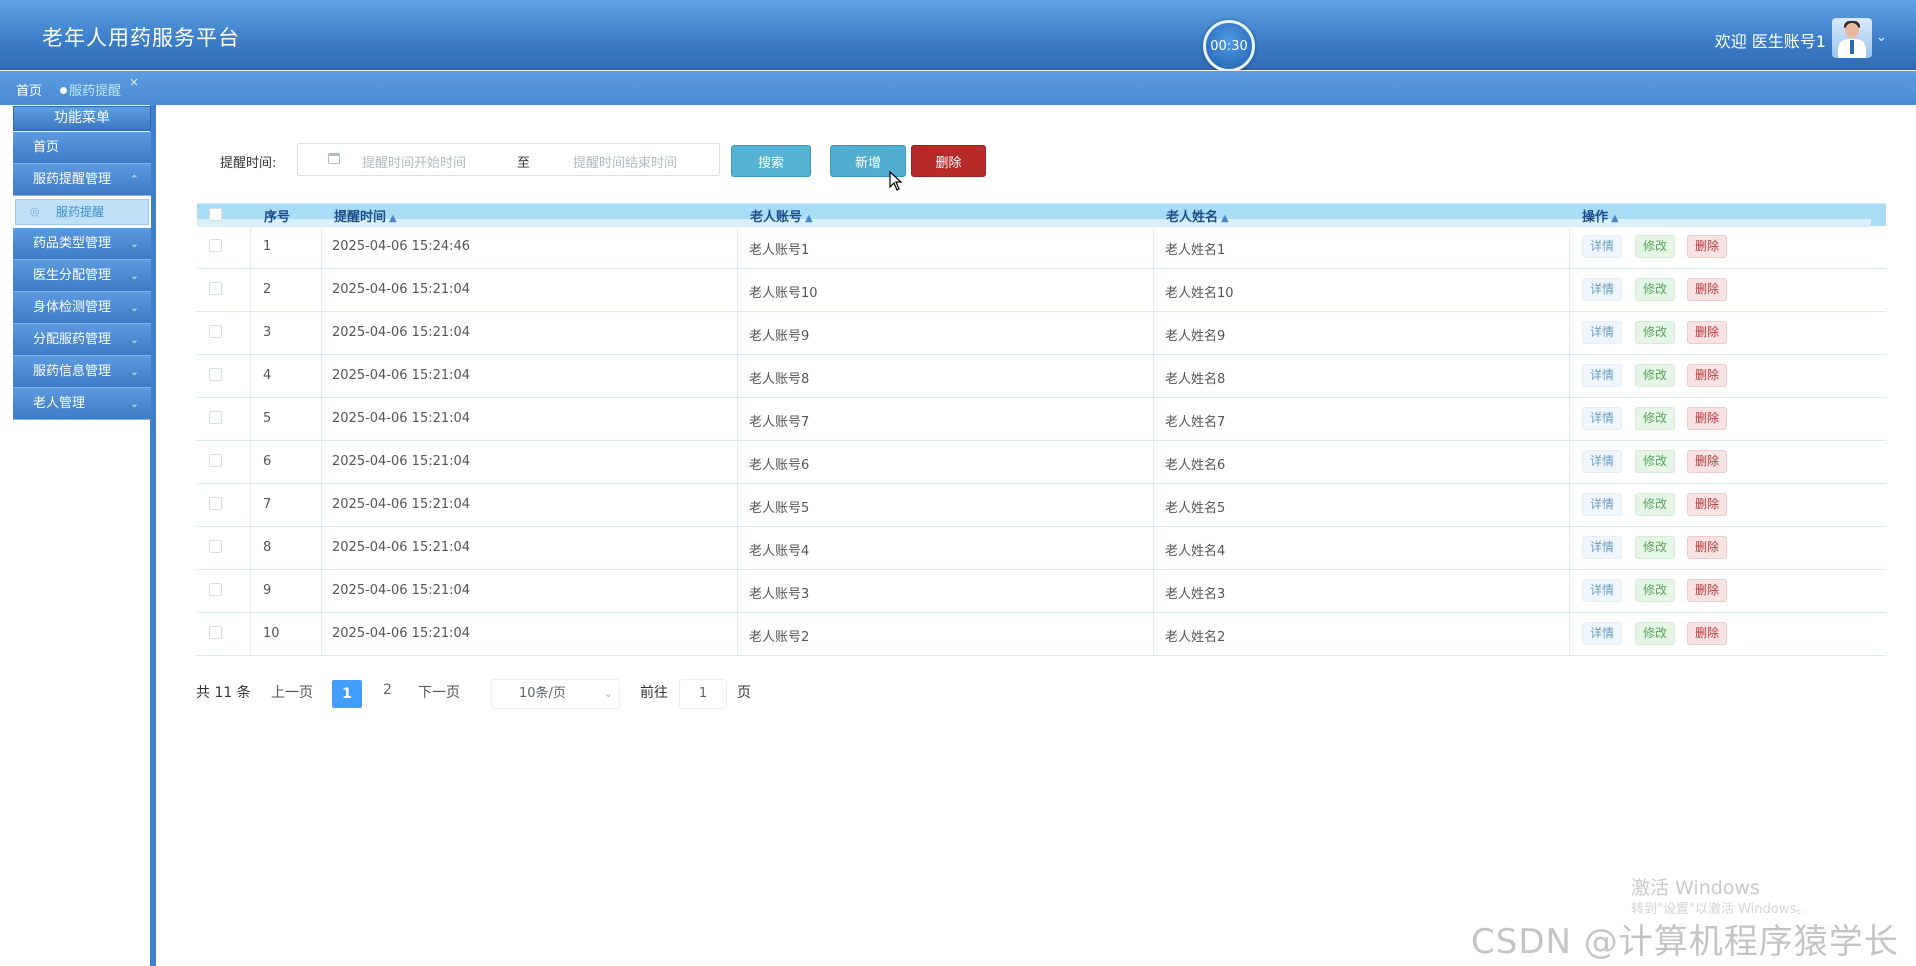 The width and height of the screenshot is (1916, 966). Describe the element at coordinates (82, 404) in the screenshot. I see `sidebar-item-elderly: 老人管理 ⌄` at that location.